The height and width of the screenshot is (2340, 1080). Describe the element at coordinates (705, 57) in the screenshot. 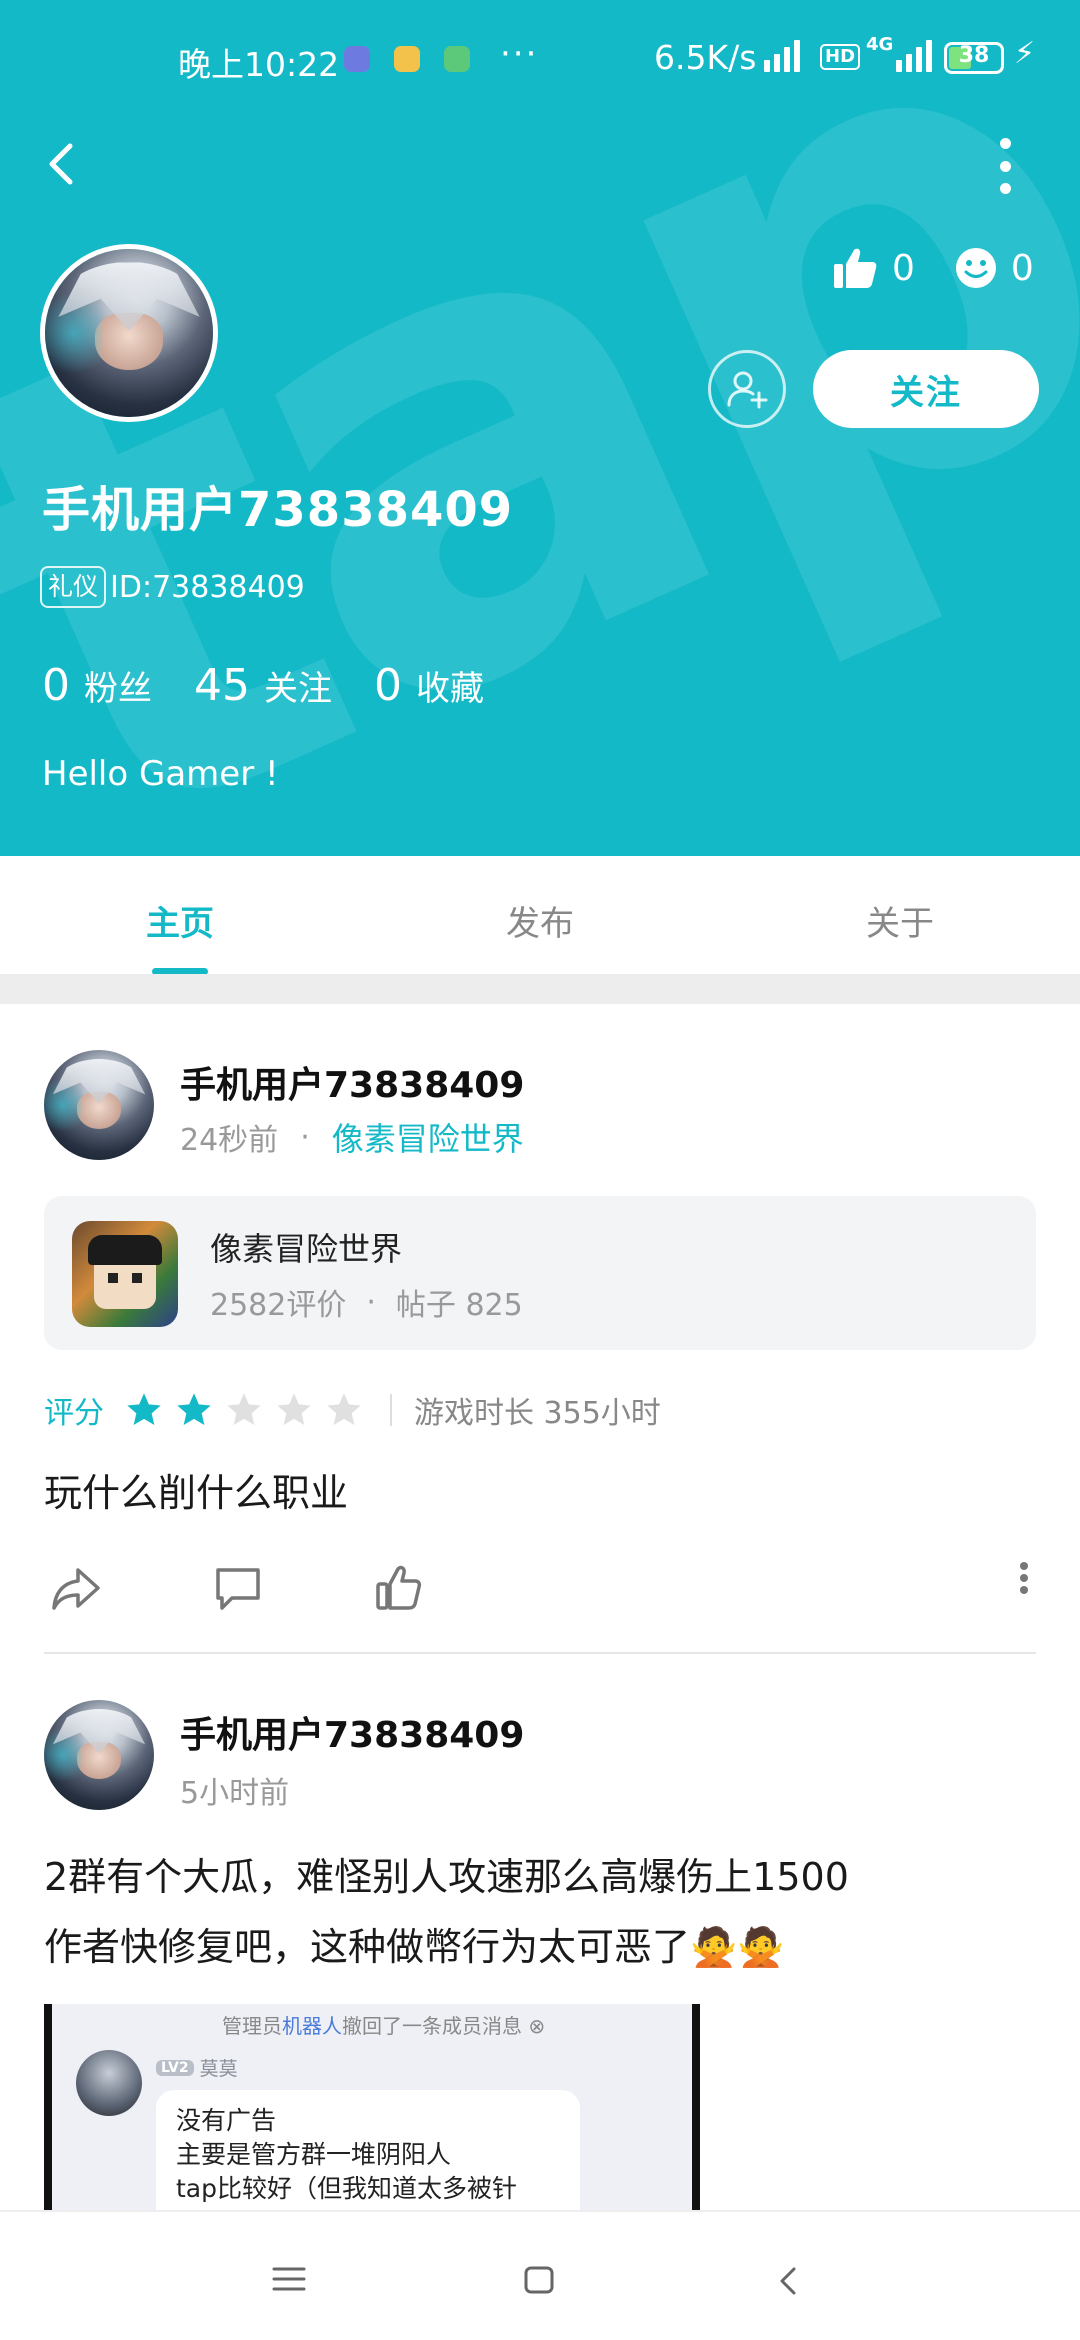

I see `net-speed: 6.5K/s` at that location.